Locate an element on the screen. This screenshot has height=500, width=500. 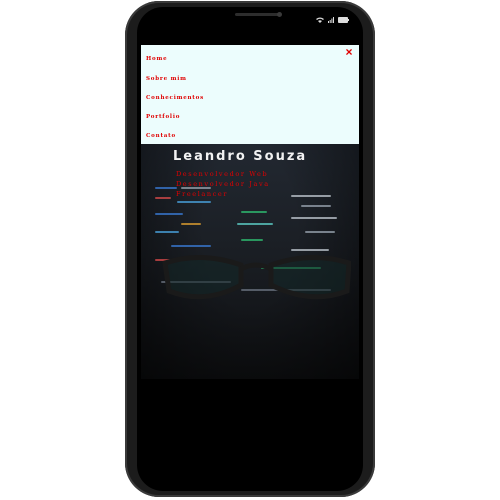
menu-item-sobre-mim: Sobre mim is located at coordinates (166, 79).